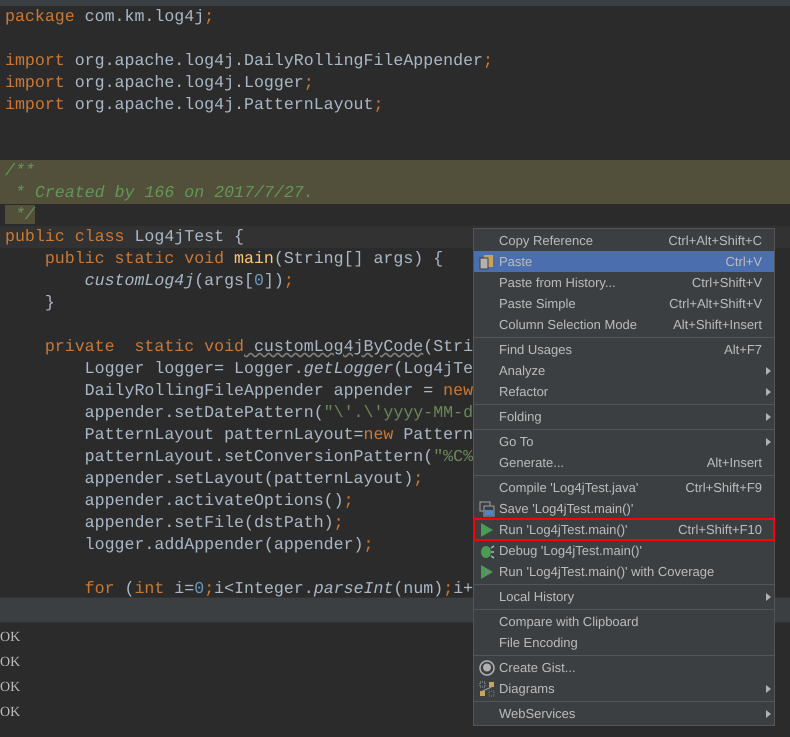  I want to click on menu-item: Local History, so click(624, 596).